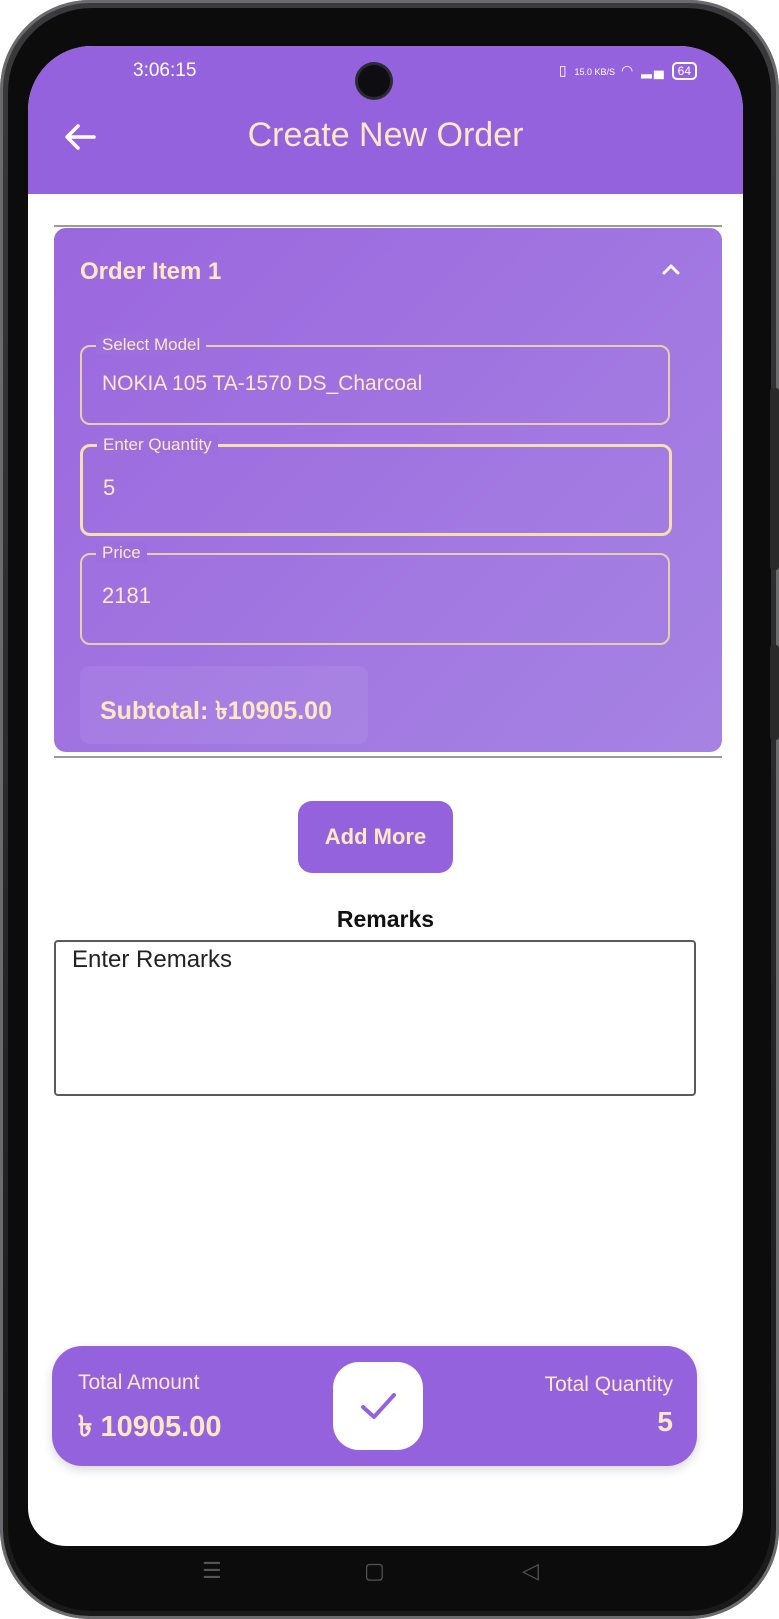 The image size is (779, 1619). I want to click on status-time: 3:06:15, so click(165, 70).